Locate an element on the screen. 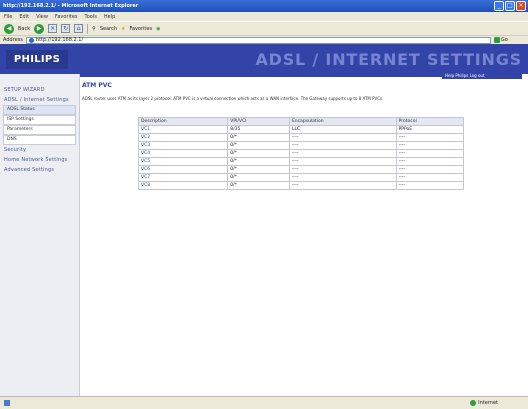 This screenshot has width=528, height=409. security-zone: Internet is located at coordinates (484, 403).